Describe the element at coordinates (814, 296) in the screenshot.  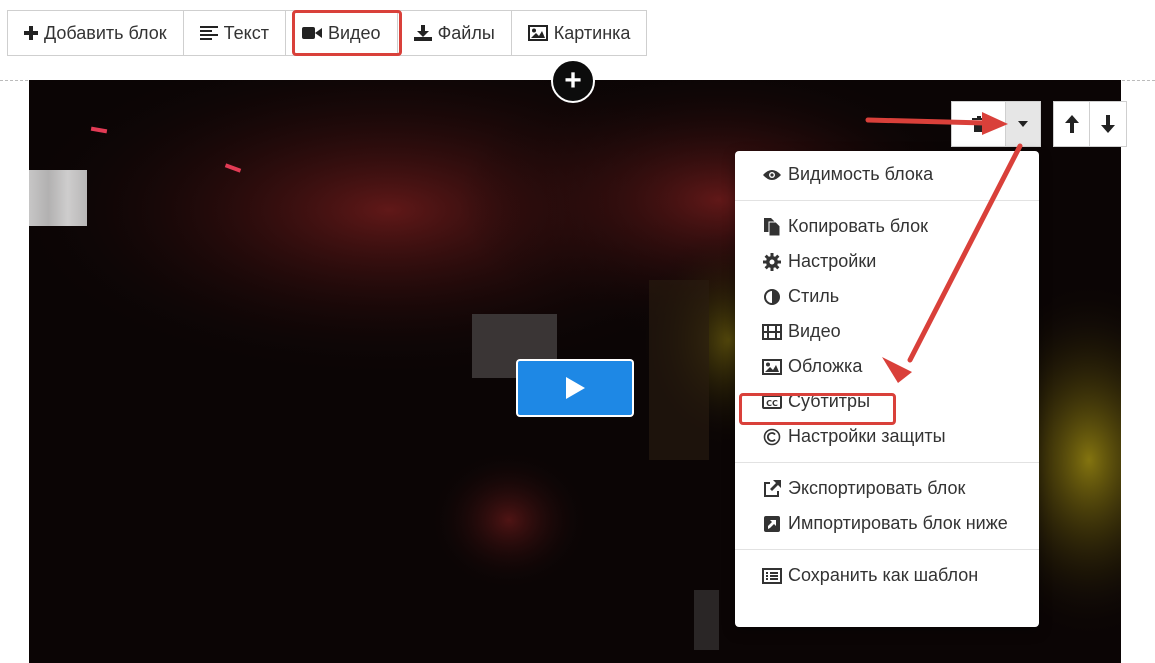
I see `menu-style-label: Стиль` at that location.